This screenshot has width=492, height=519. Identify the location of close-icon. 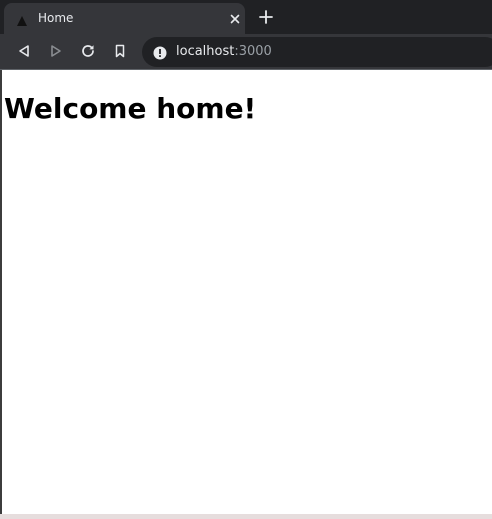
(235, 18).